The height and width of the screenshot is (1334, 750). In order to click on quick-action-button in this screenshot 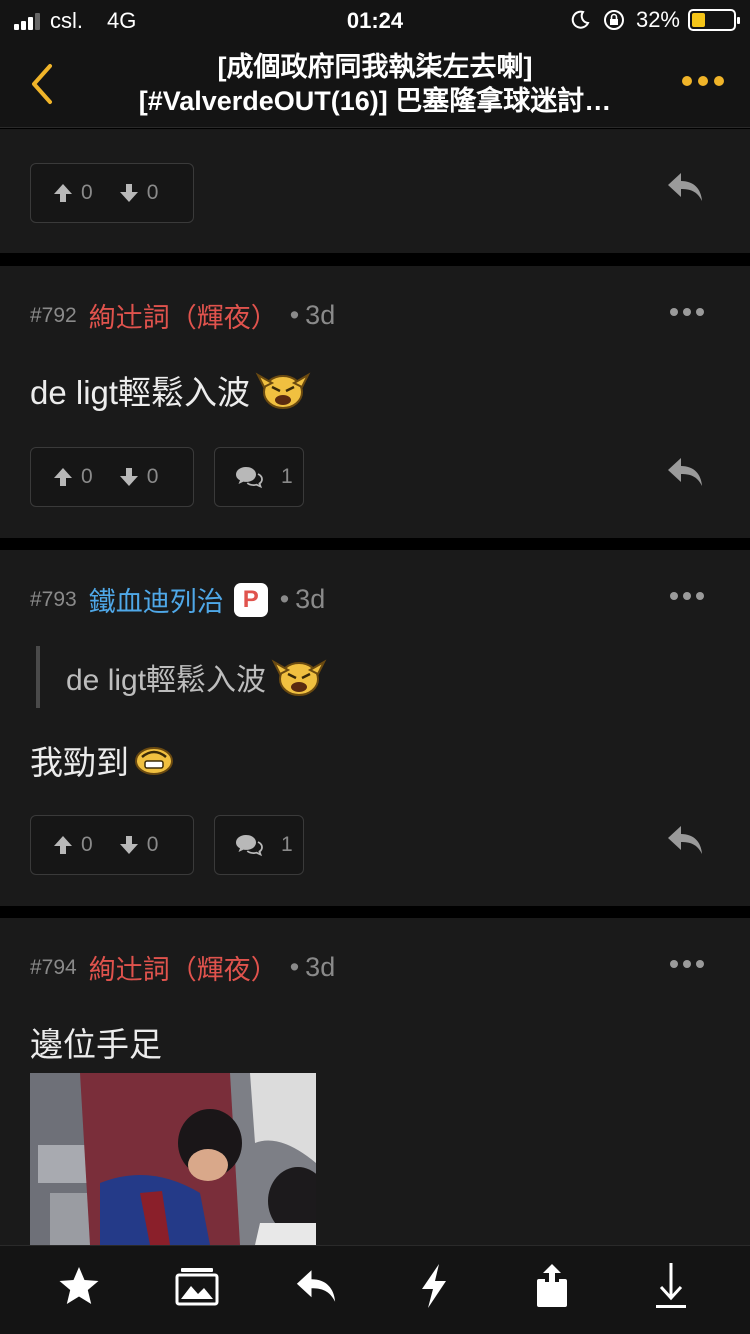, I will do `click(434, 1286)`.